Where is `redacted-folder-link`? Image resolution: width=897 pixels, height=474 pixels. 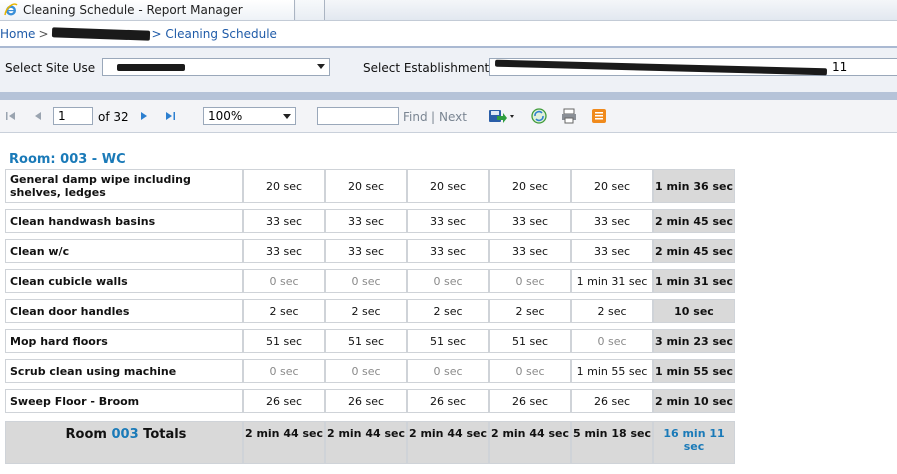
redacted-folder-link is located at coordinates (100, 34).